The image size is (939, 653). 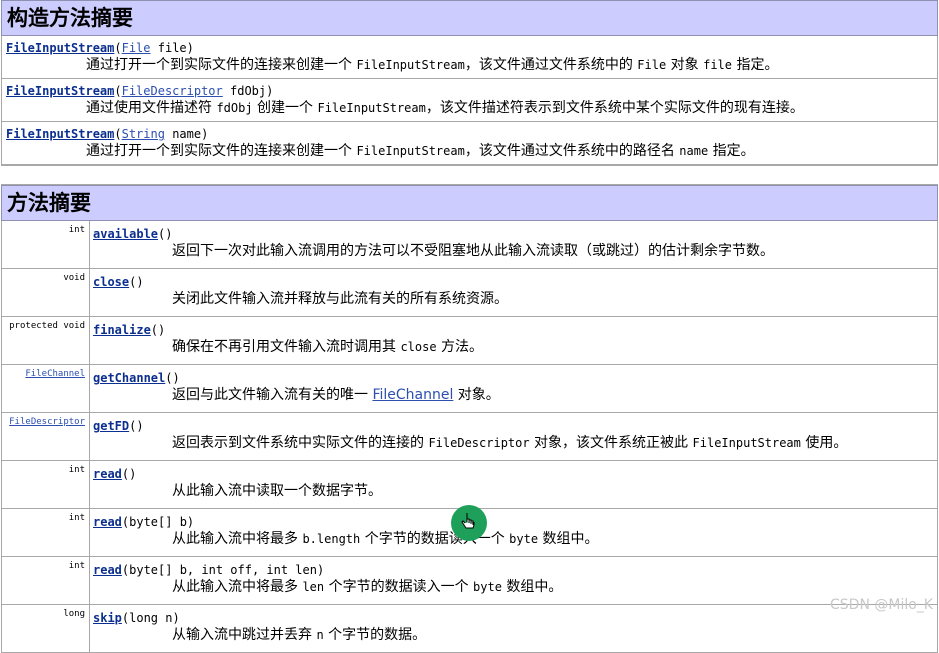 I want to click on method-description: 确保在不再引用文件输入流时调用其 close 方法。, so click(x=328, y=347).